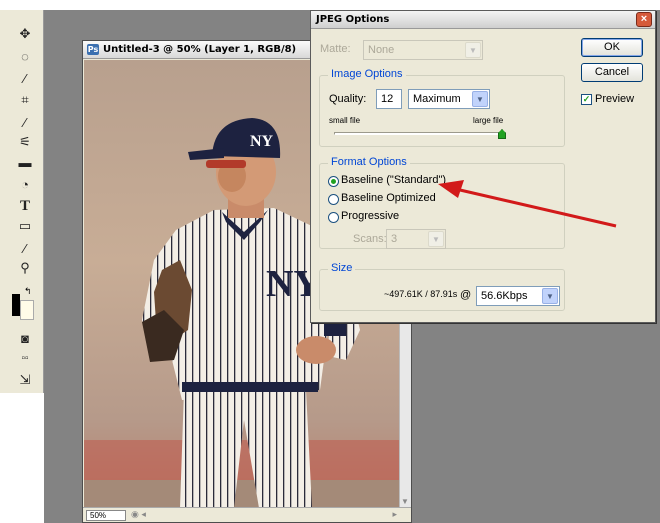 Image resolution: width=660 pixels, height=523 pixels. I want to click on background-color, so click(27, 310).